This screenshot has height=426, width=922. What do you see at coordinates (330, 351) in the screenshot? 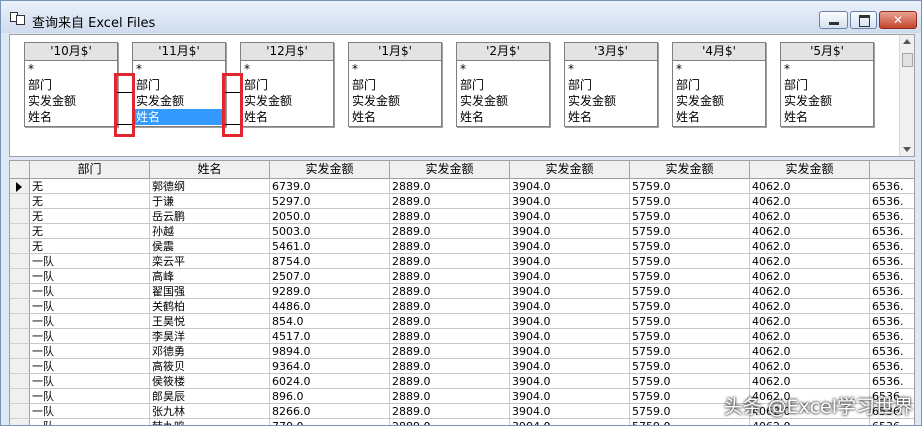
I see `table-cell: 9894.0` at bounding box center [330, 351].